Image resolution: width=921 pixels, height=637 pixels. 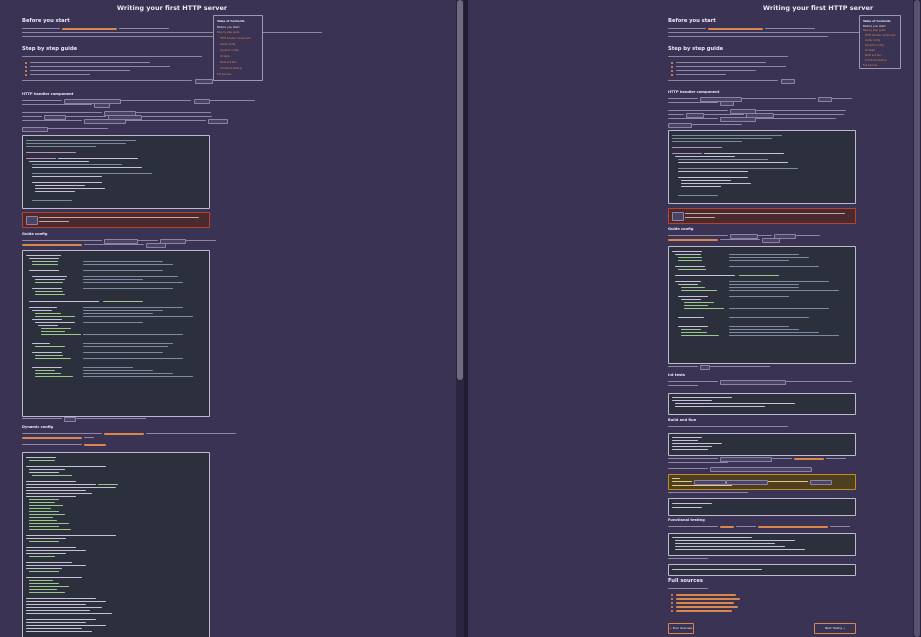 I want to click on code-block-static-config, so click(x=116, y=333).